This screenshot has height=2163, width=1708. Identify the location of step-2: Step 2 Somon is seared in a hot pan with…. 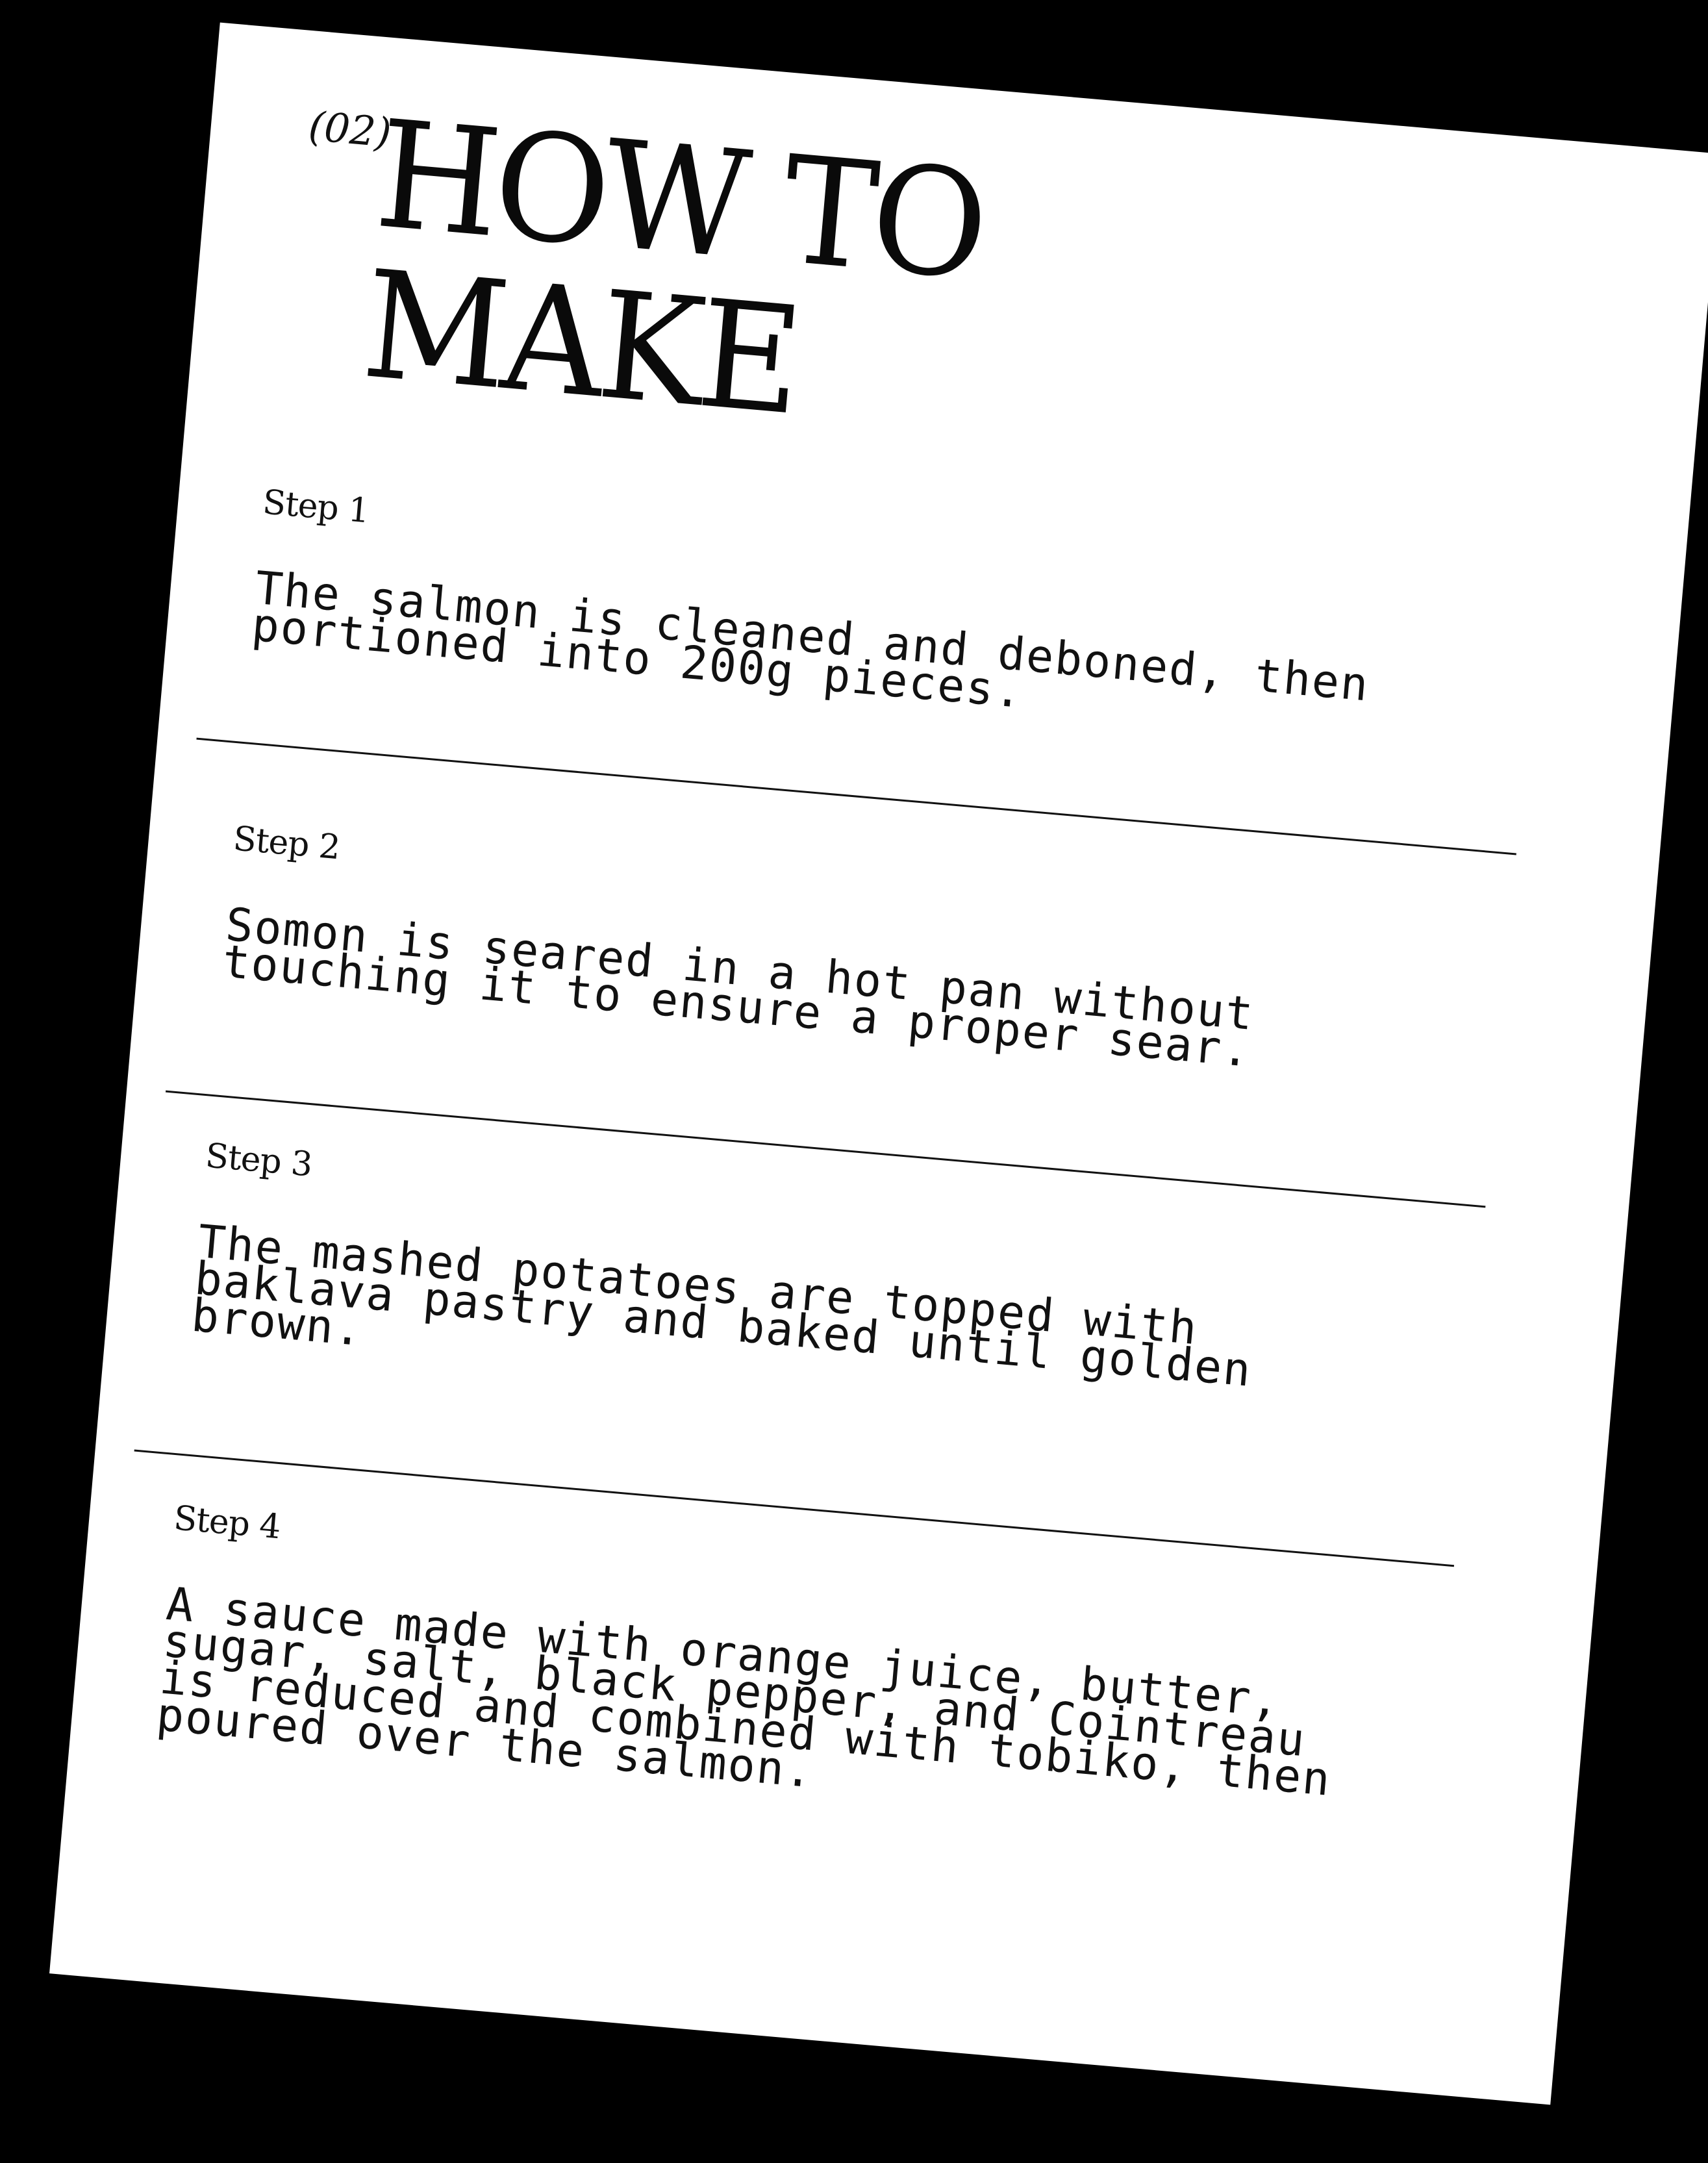
(887, 957).